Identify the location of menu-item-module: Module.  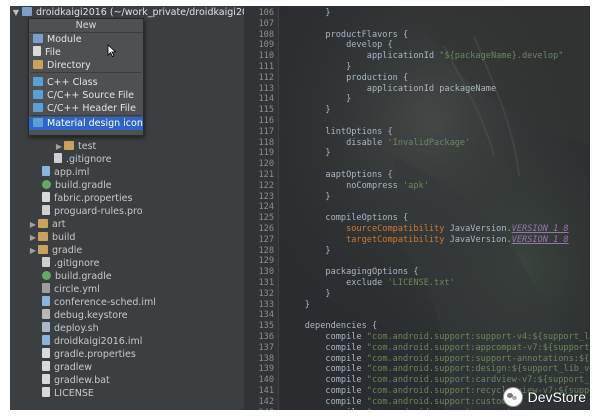
(86, 39).